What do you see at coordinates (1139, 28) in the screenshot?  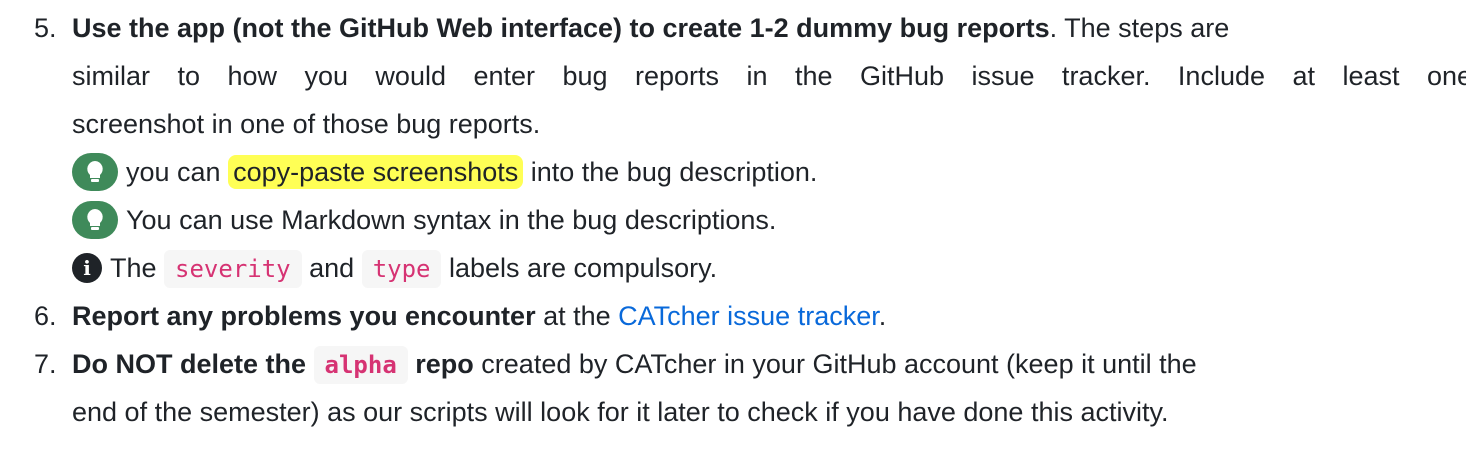 I see `item-text: . The steps are` at bounding box center [1139, 28].